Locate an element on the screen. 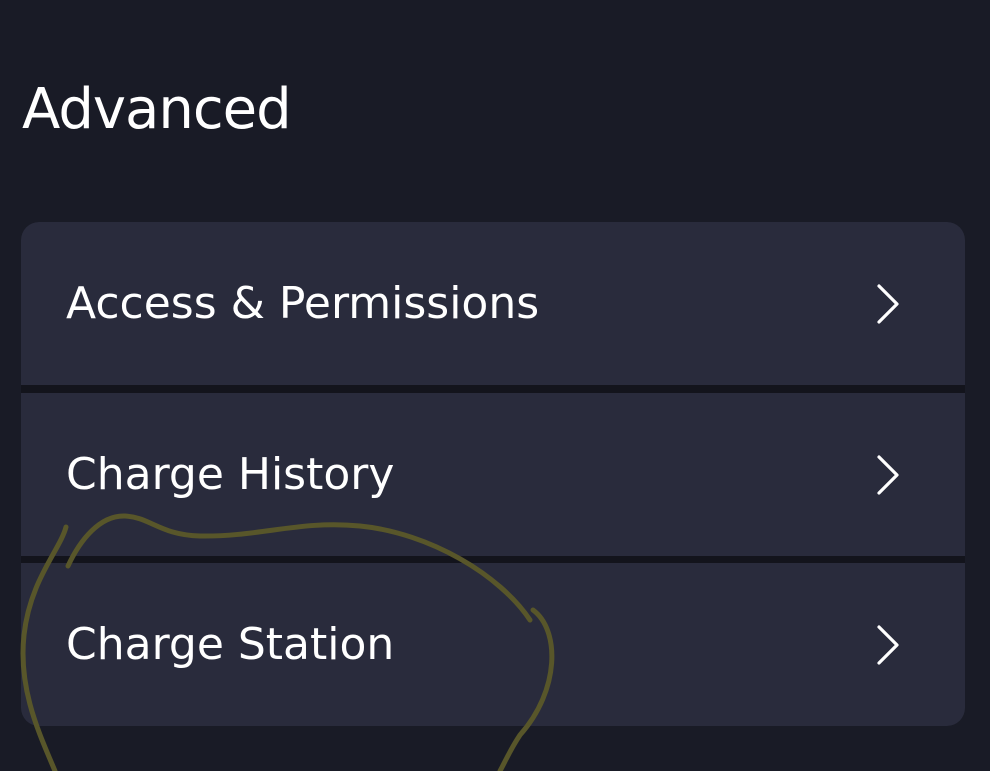  section-title: Advanced is located at coordinates (157, 109).